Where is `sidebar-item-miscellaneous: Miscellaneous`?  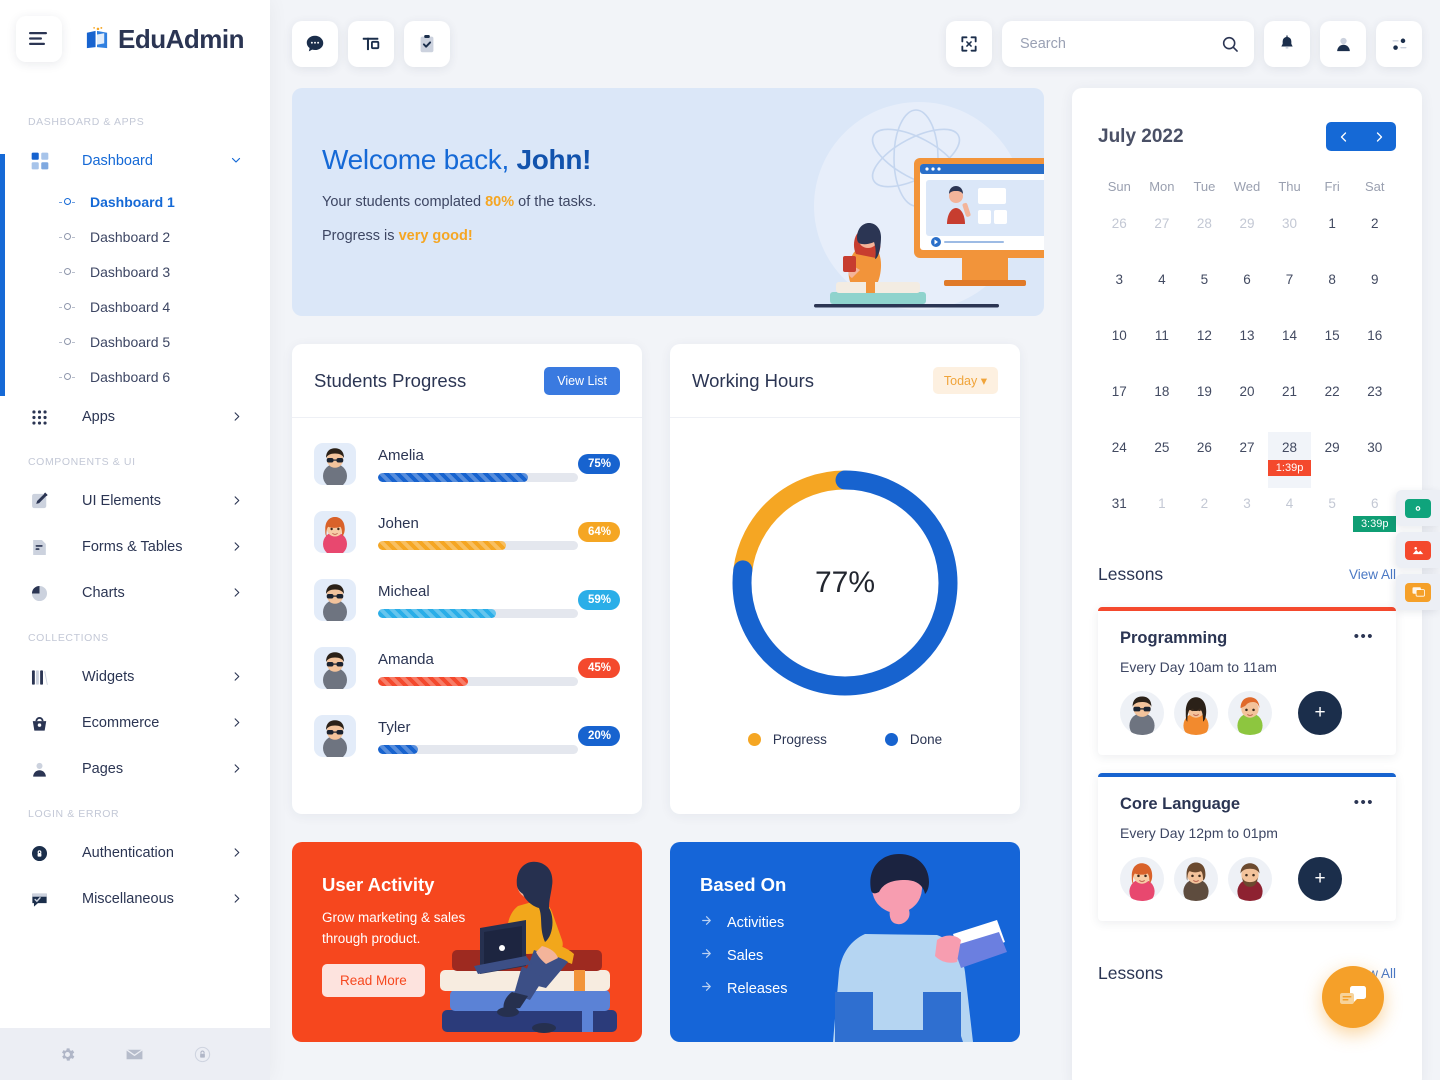 sidebar-item-miscellaneous: Miscellaneous is located at coordinates (135, 899).